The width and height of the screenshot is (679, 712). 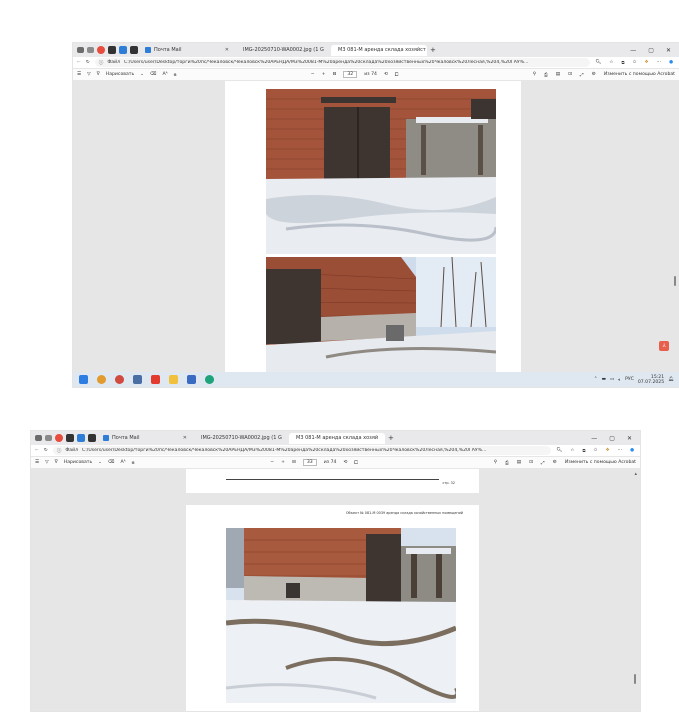 What do you see at coordinates (604, 379) in the screenshot?
I see `network-icon: ▬` at bounding box center [604, 379].